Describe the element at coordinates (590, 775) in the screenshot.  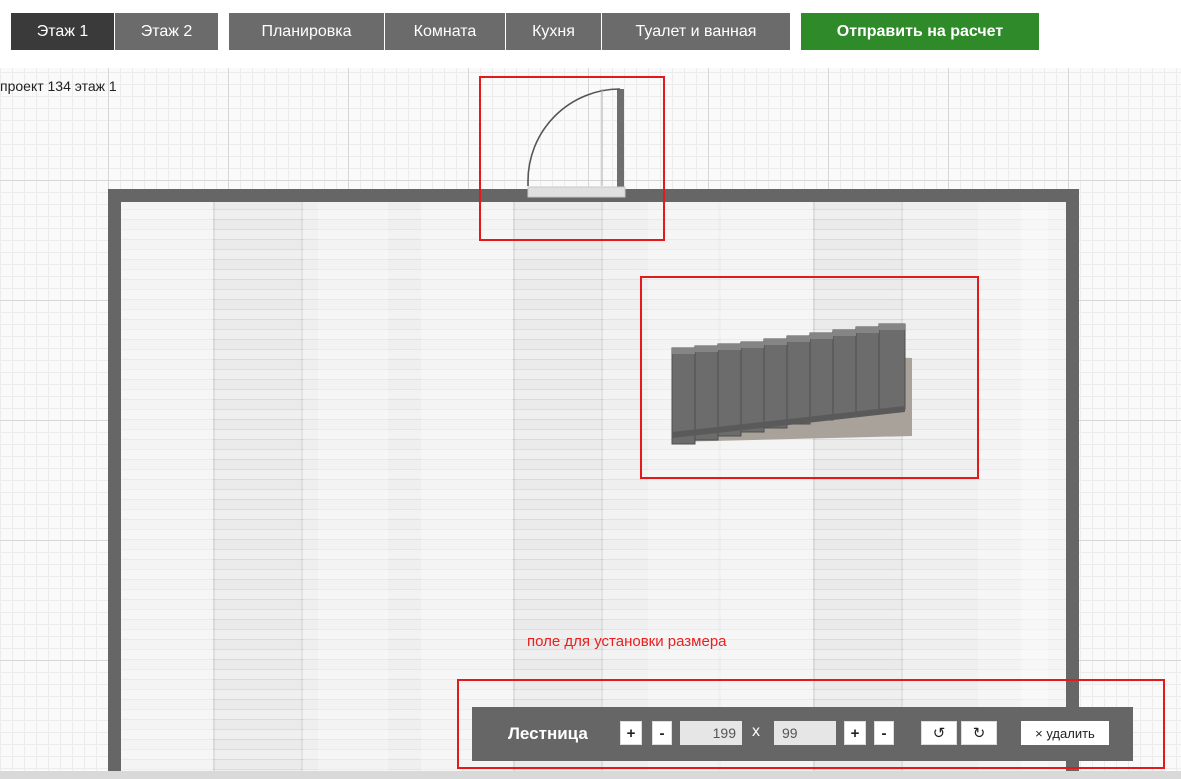
I see `bottom-border` at that location.